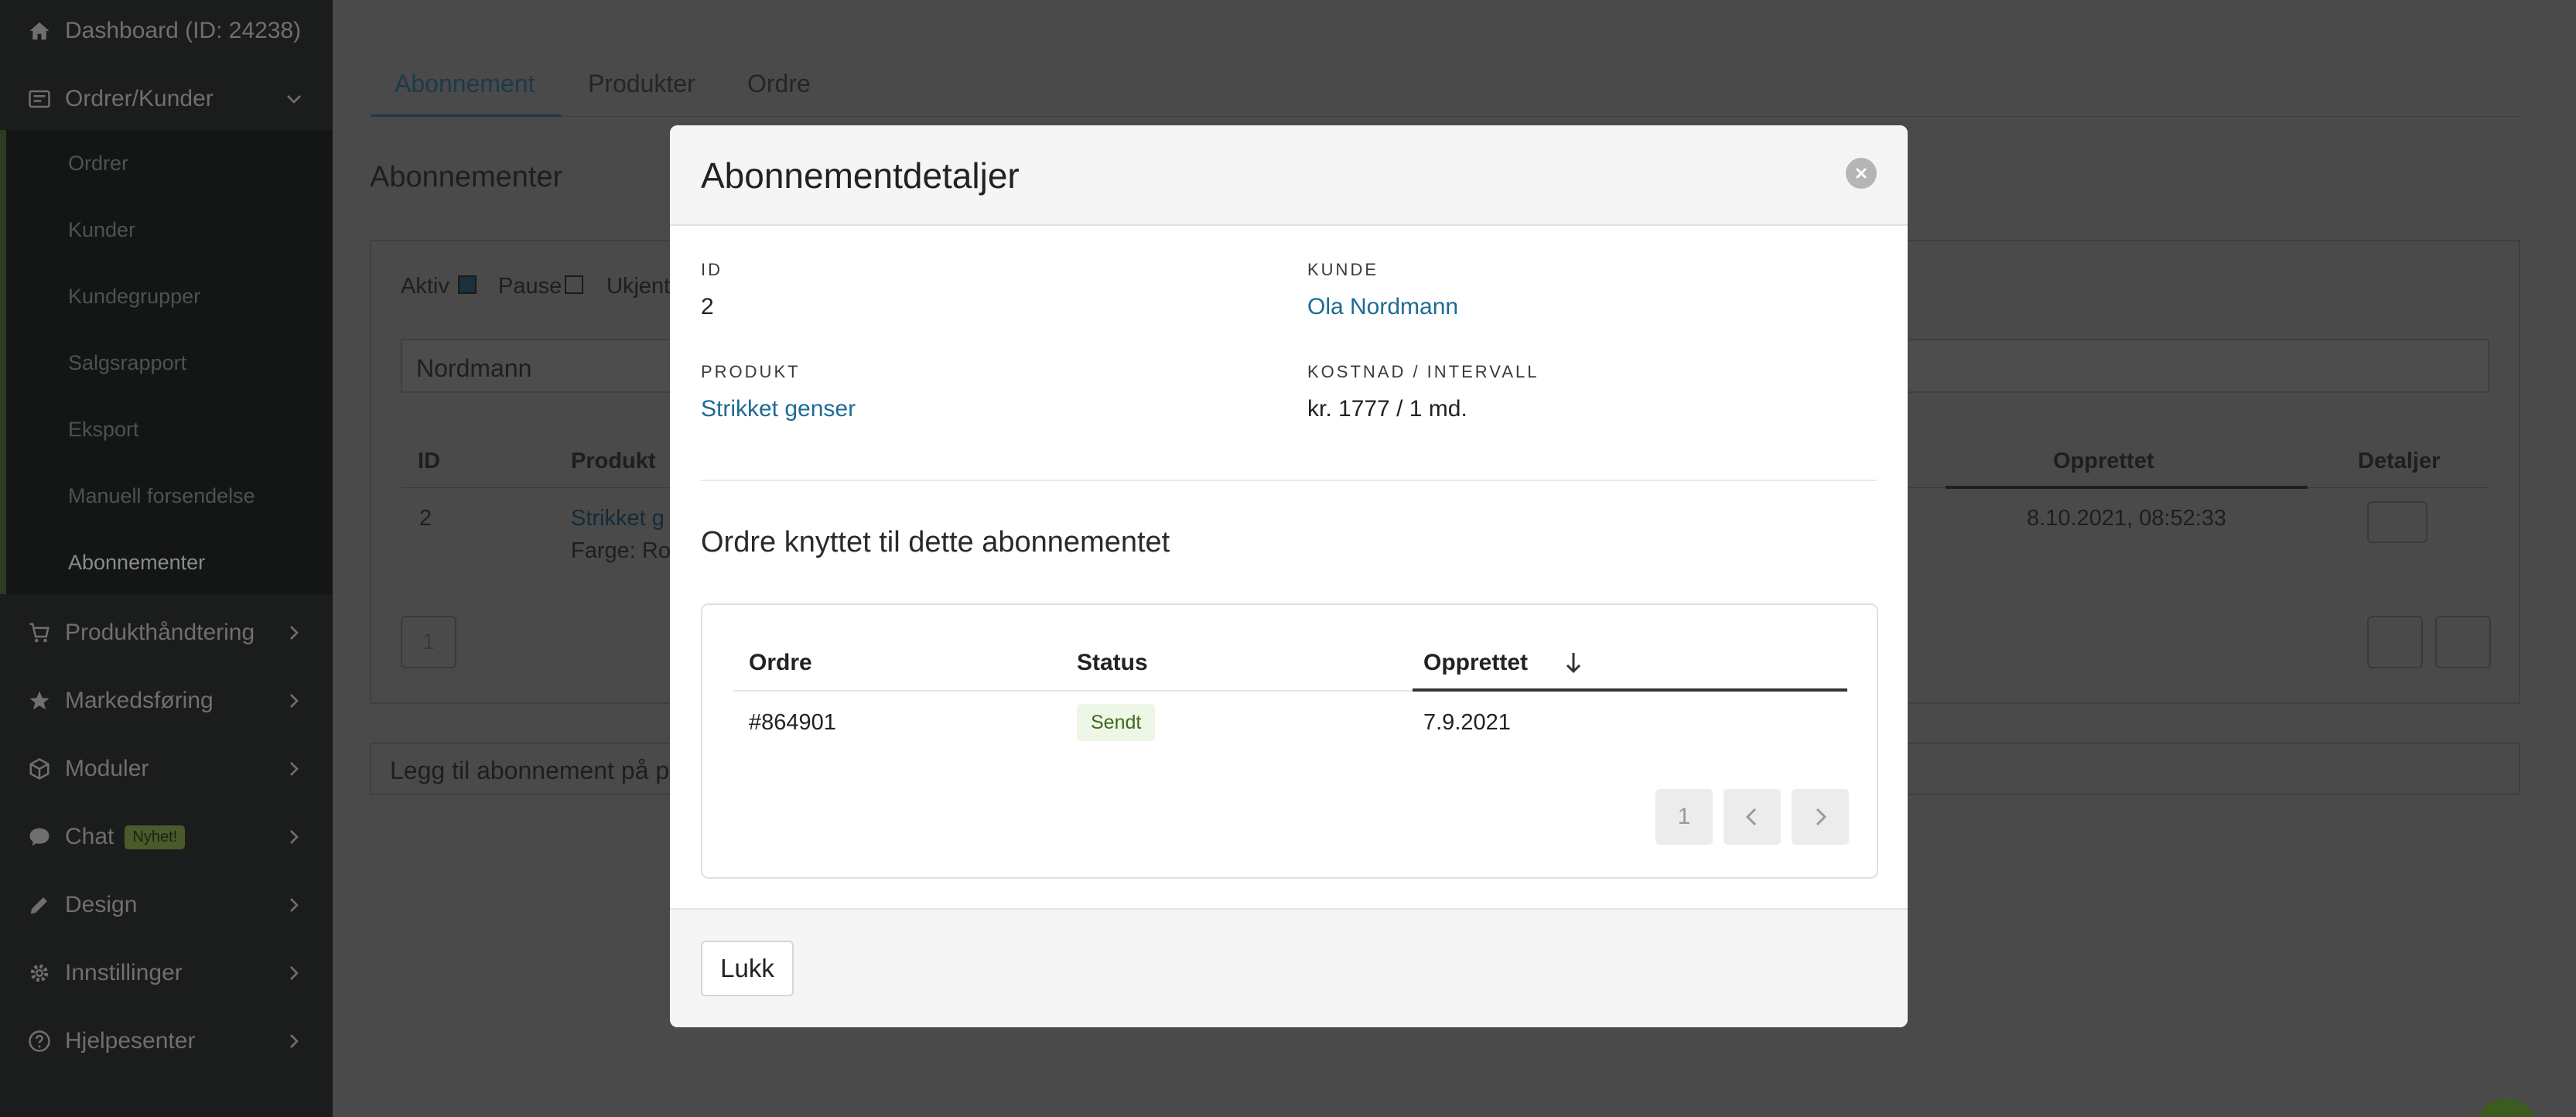  I want to click on order-link: #864901, so click(793, 723).